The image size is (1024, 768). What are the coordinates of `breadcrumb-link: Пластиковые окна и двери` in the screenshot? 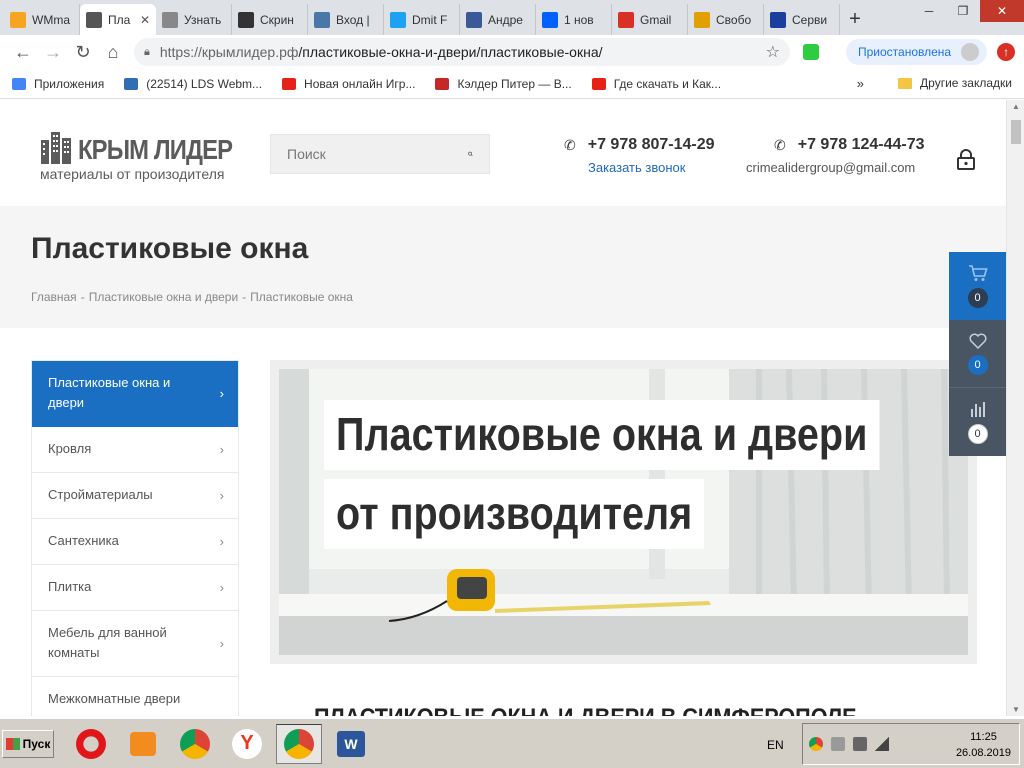 It's located at (163, 297).